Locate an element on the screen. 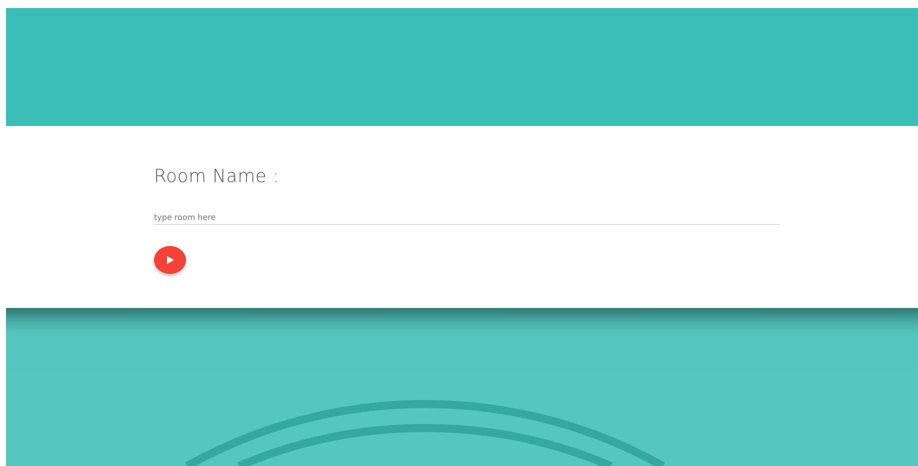 The width and height of the screenshot is (918, 466). room-name-label: Room Name : is located at coordinates (217, 176).